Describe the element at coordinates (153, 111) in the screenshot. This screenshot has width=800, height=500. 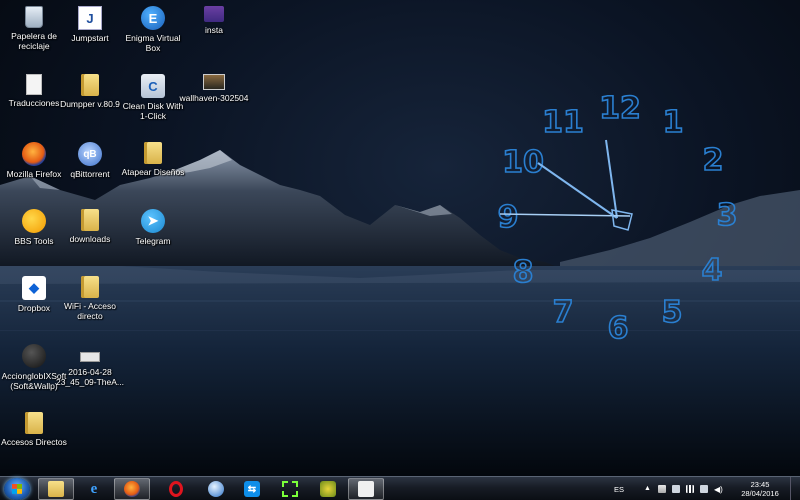
I see `desktop-icon-label: Clean Disk With 1-Click` at that location.